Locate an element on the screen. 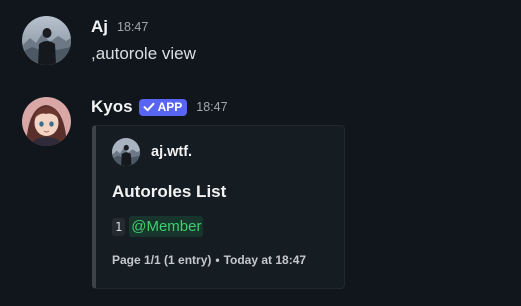  message-header: Aj 18:47 is located at coordinates (119, 27).